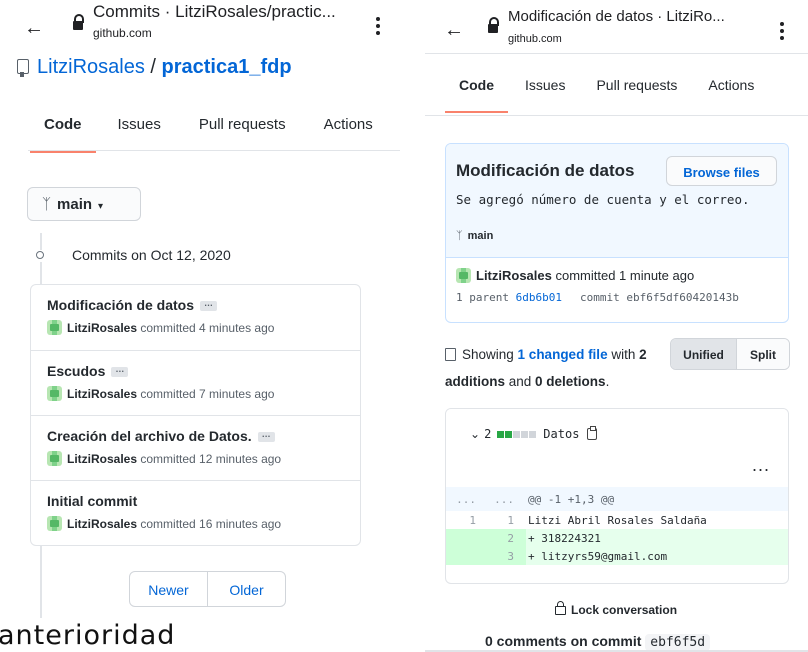  I want to click on diff-line-added: 2 + 318224321, so click(617, 538).